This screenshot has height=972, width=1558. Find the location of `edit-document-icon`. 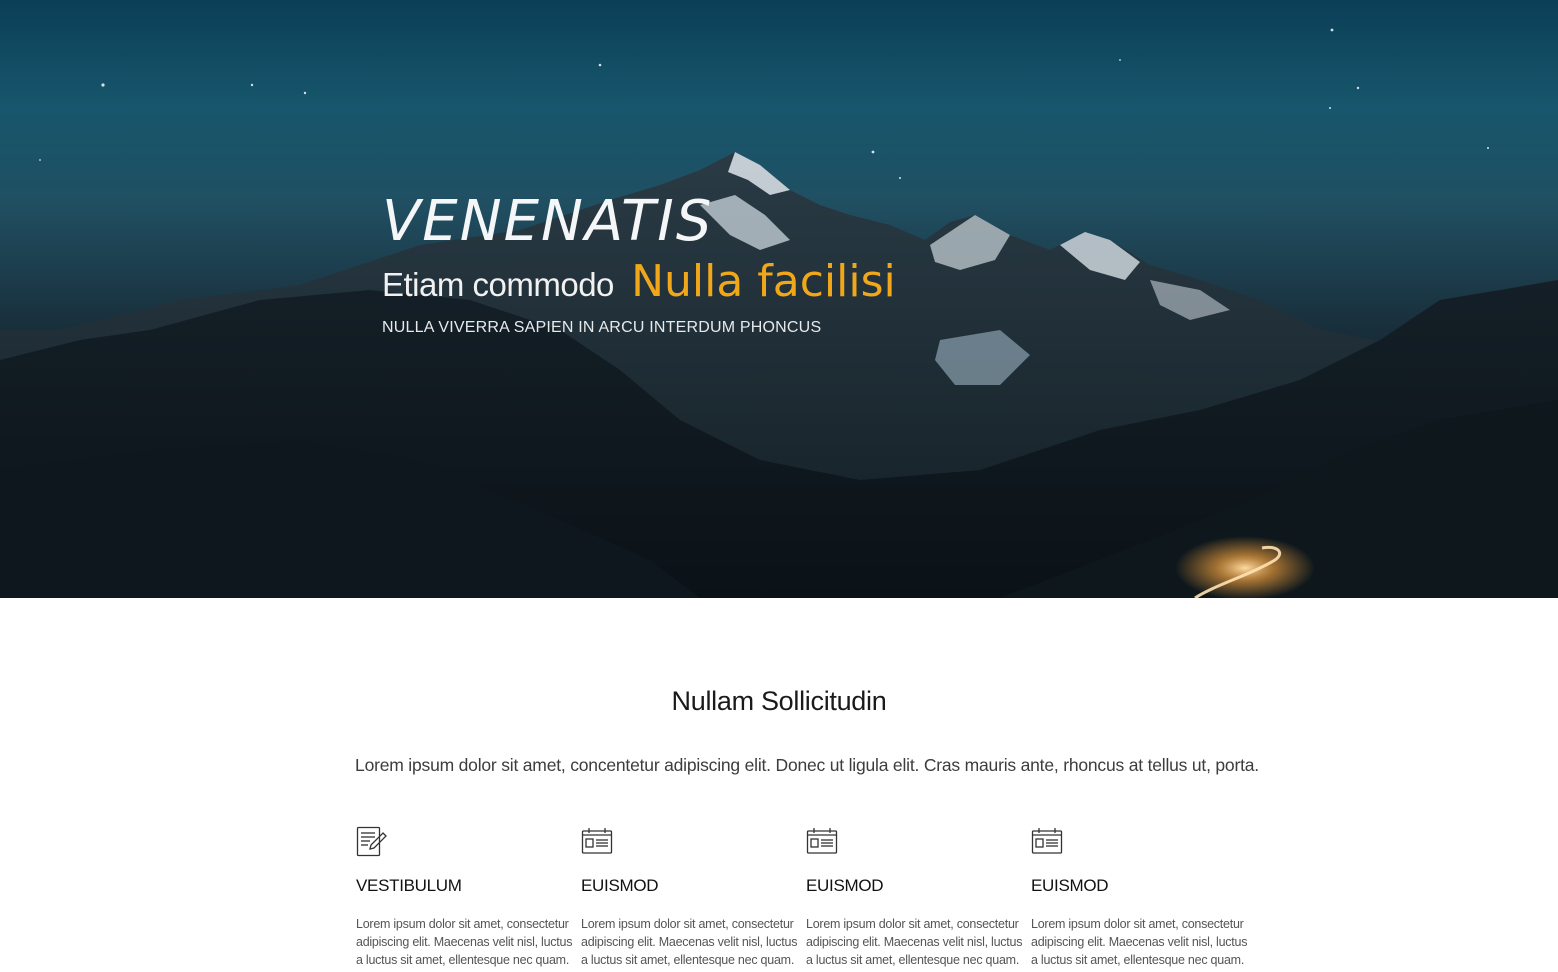

edit-document-icon is located at coordinates (372, 842).